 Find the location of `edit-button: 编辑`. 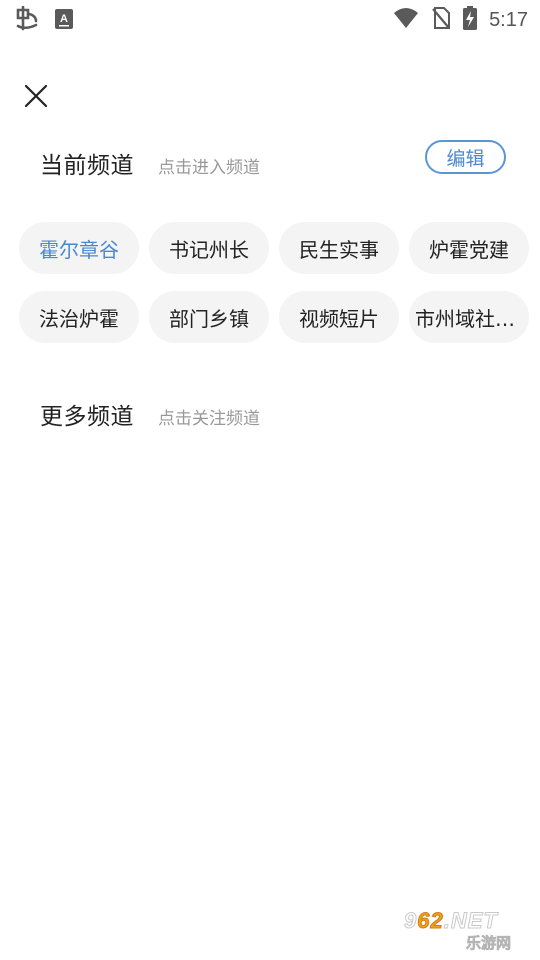

edit-button: 编辑 is located at coordinates (465, 157).